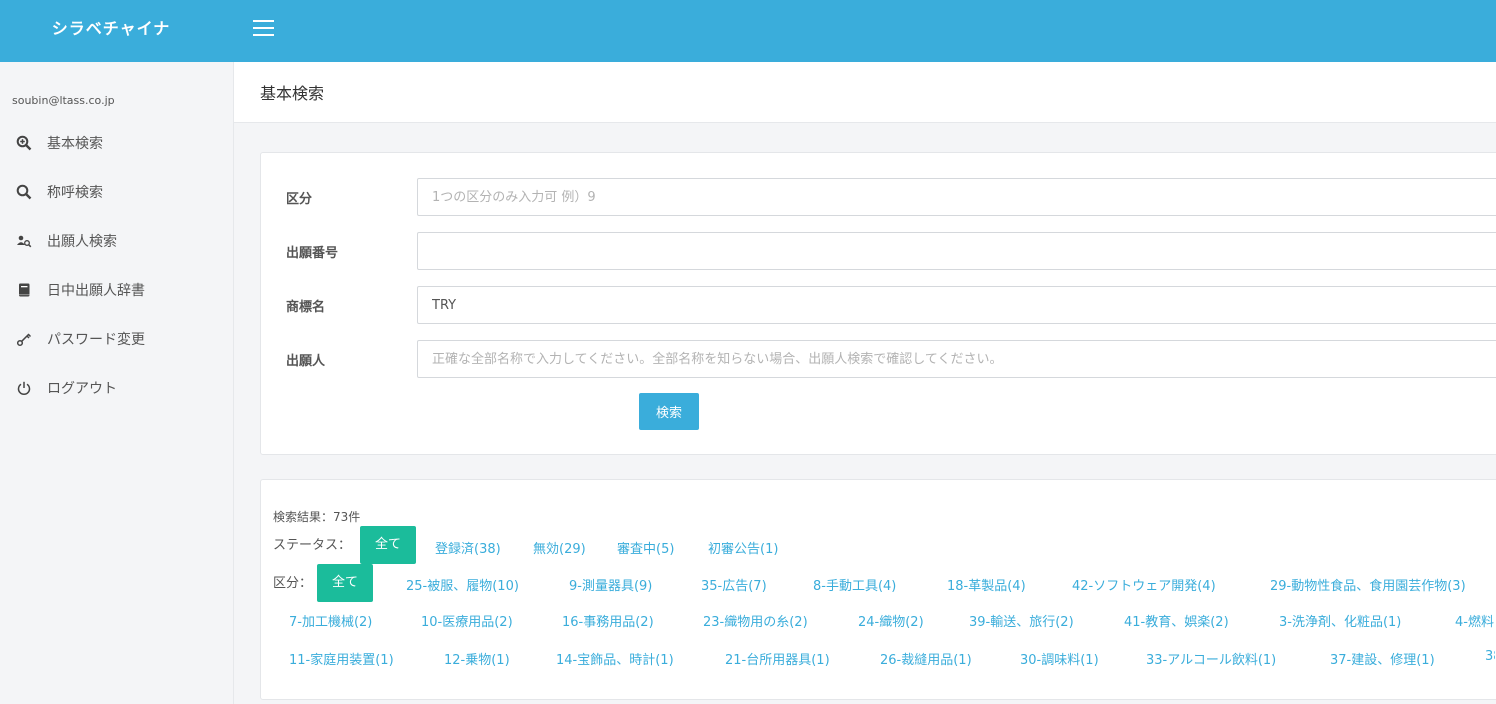 This screenshot has height=704, width=1496. I want to click on class-filter: 39-輸送、旅行(2), so click(1021, 620).